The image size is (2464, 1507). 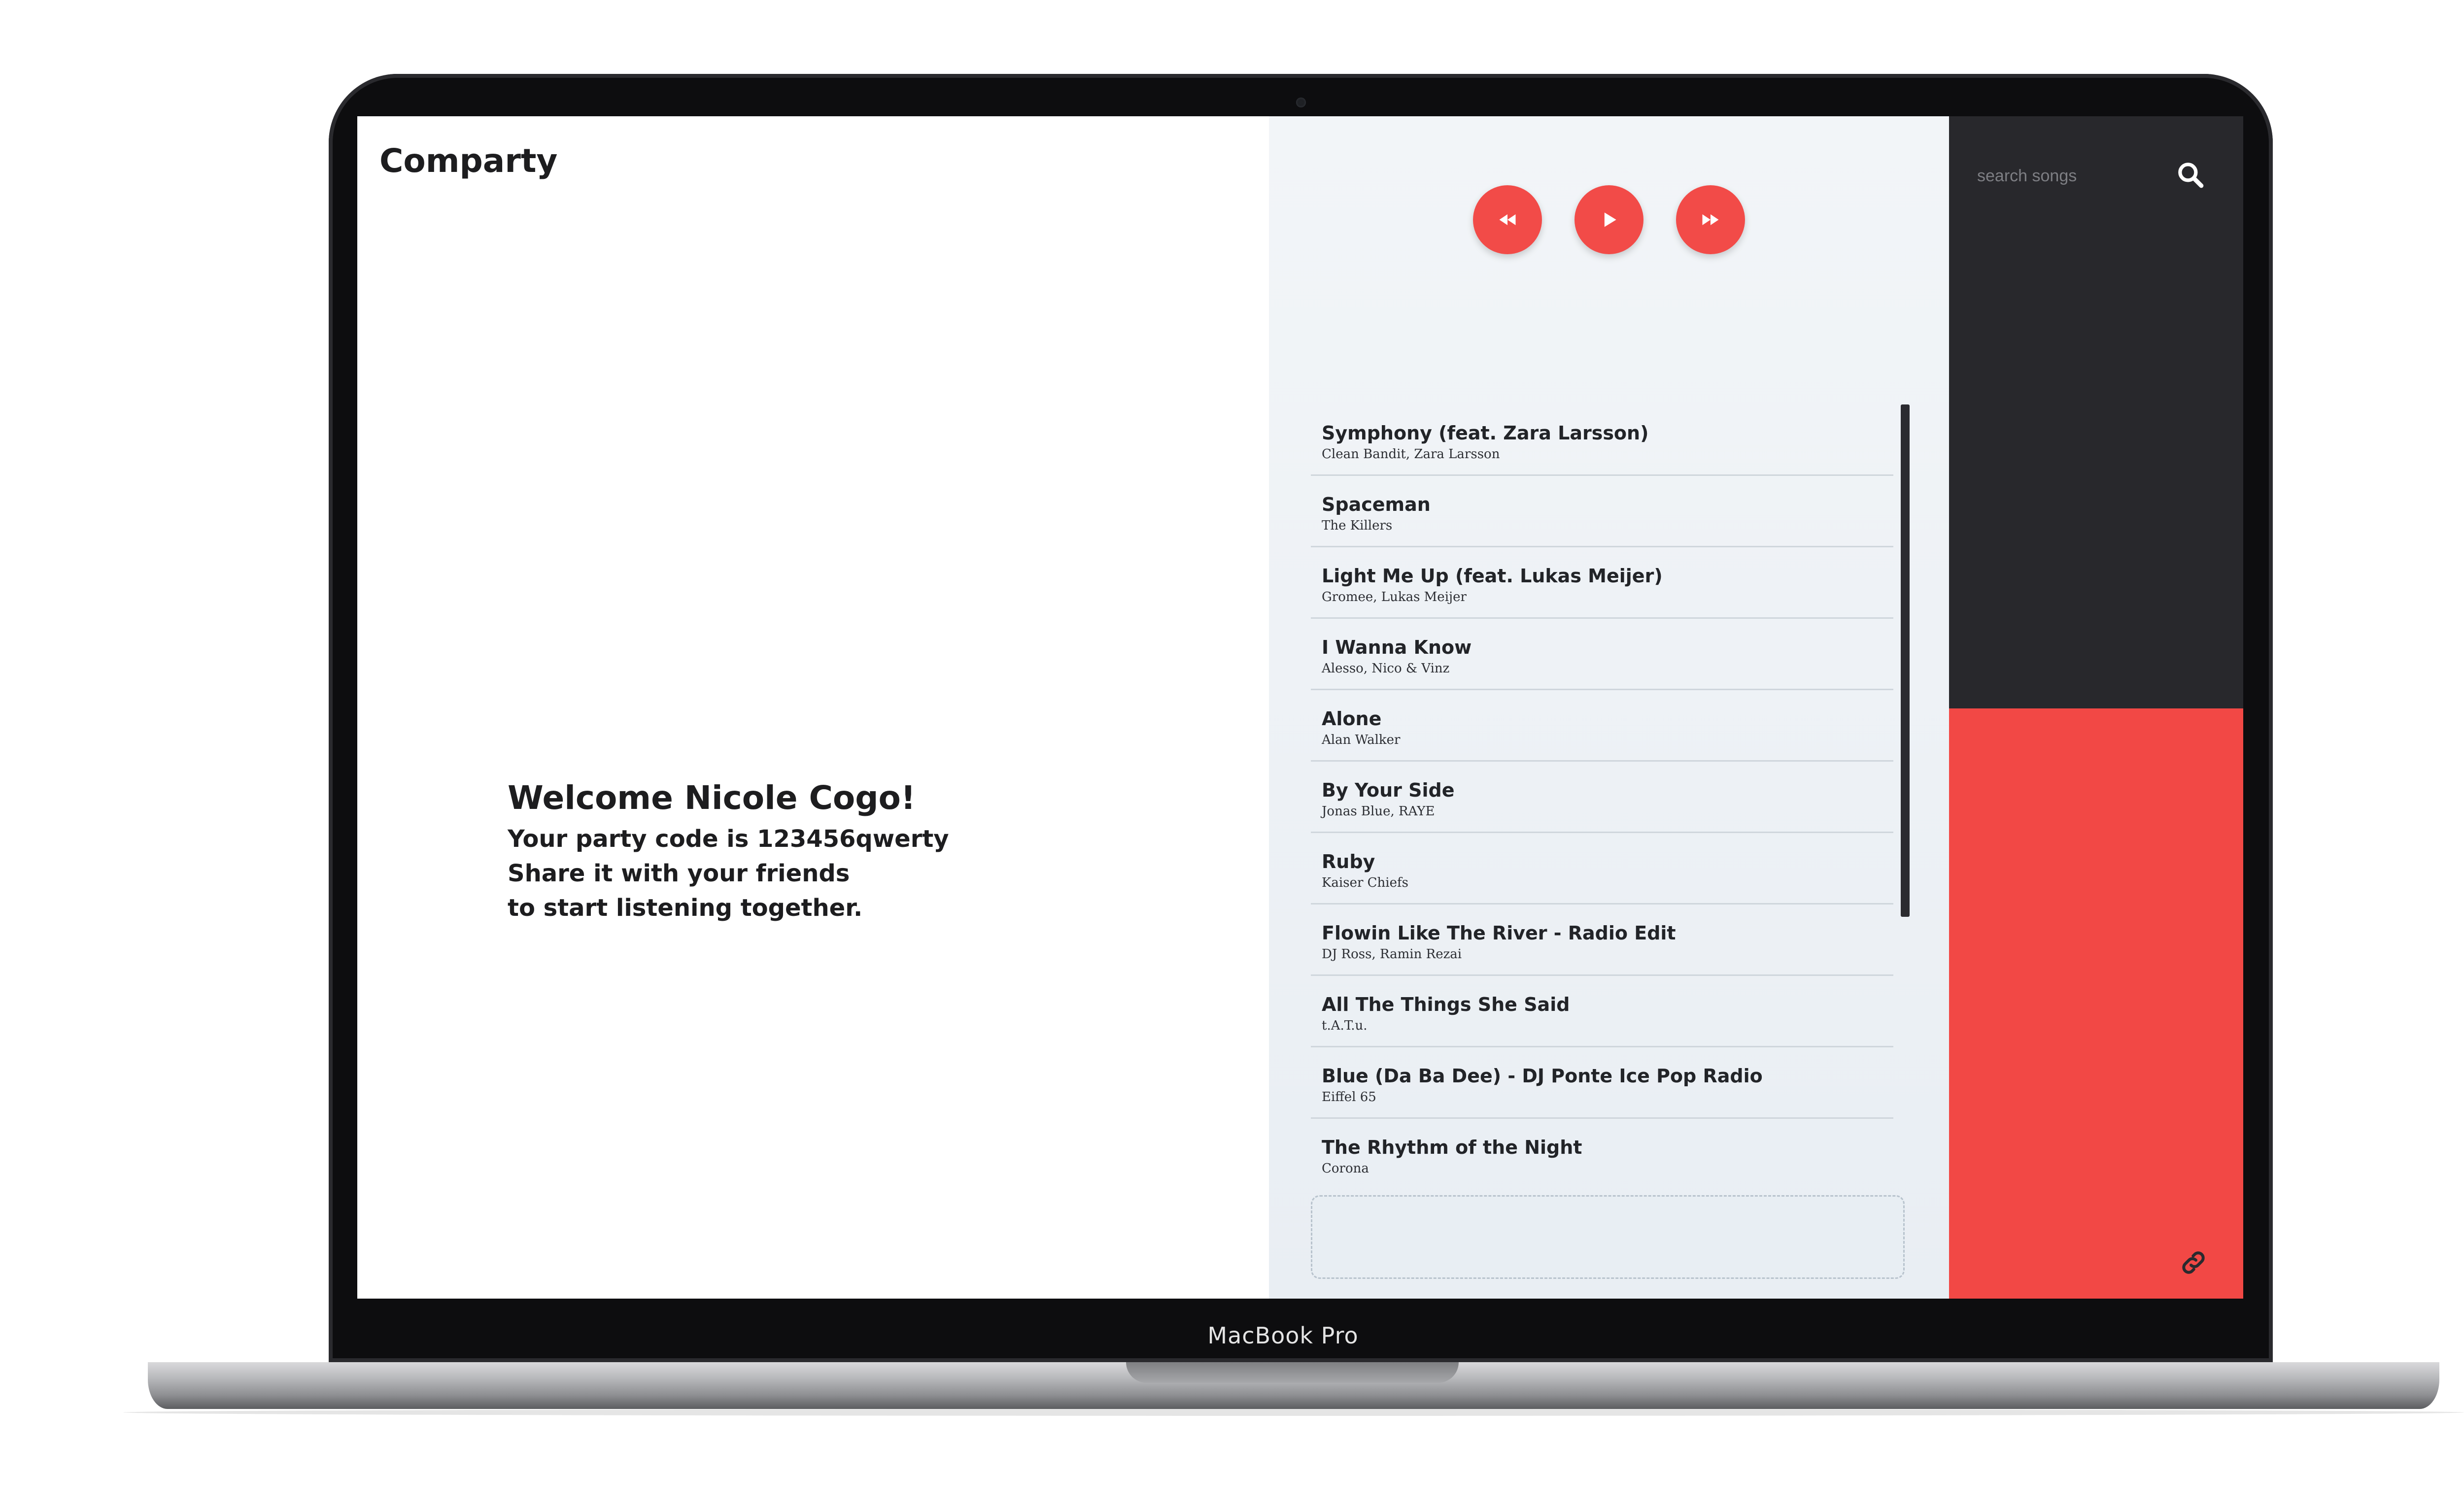 What do you see at coordinates (2070, 176) in the screenshot?
I see `search-input` at bounding box center [2070, 176].